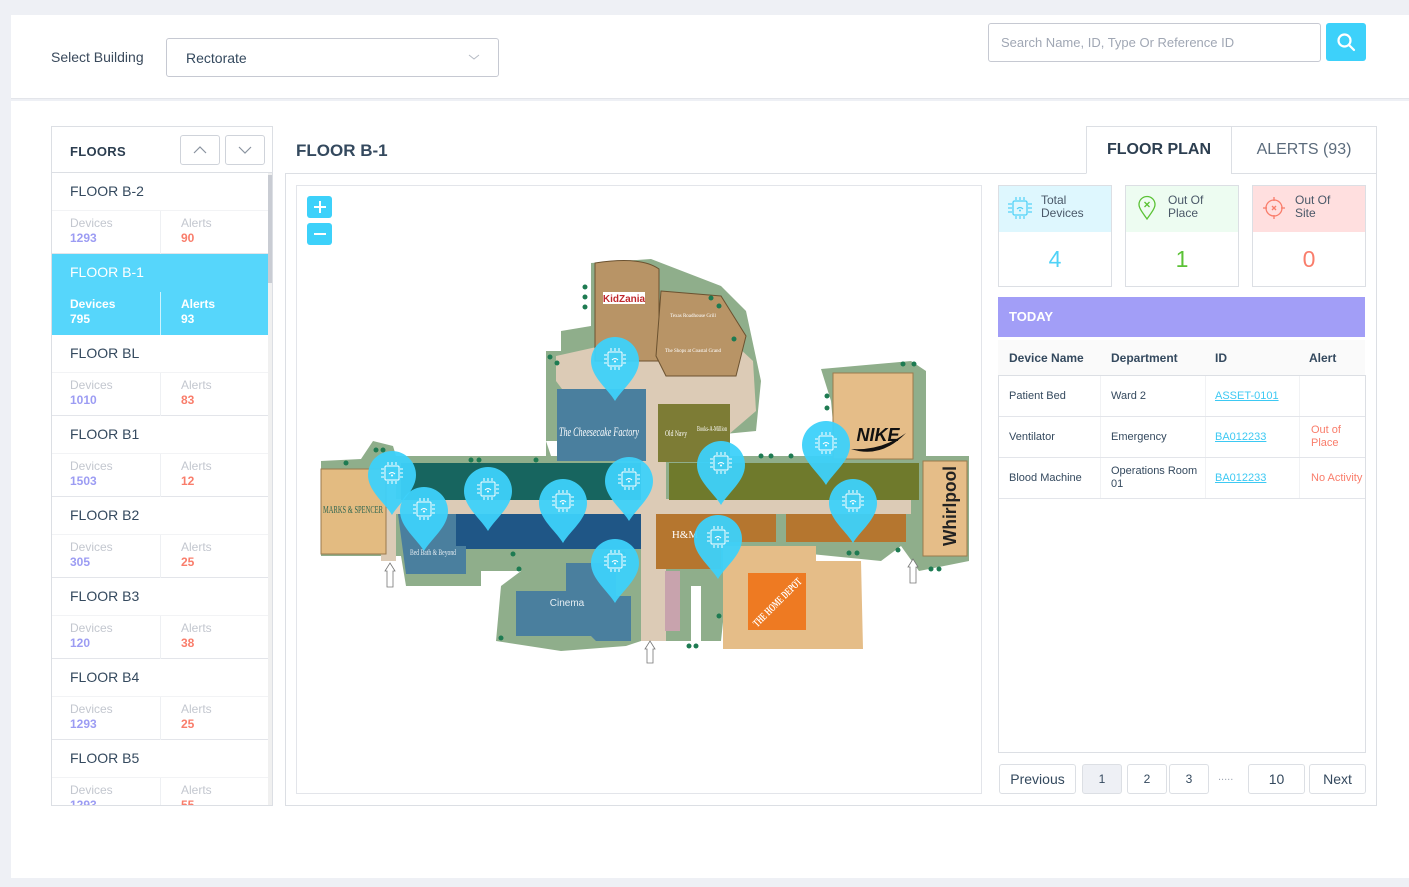  What do you see at coordinates (1182, 396) in the screenshot?
I see `table-row: Patient Bed Ward 2 ASSET-0101` at bounding box center [1182, 396].